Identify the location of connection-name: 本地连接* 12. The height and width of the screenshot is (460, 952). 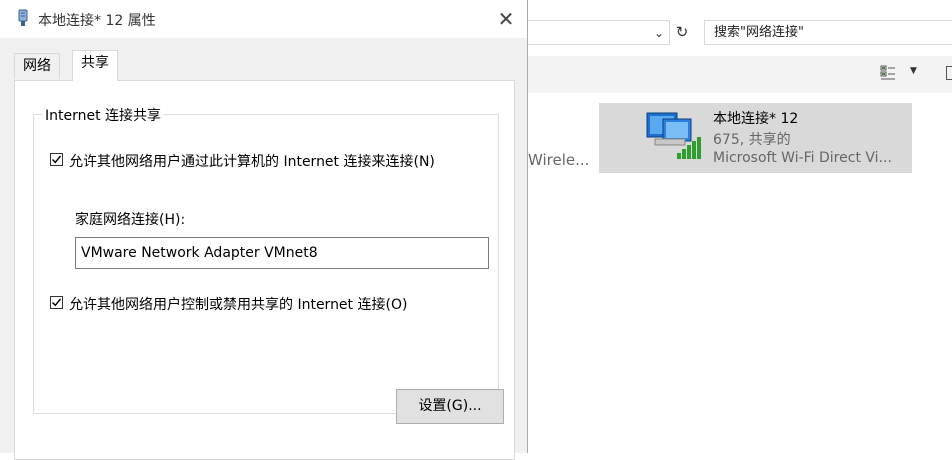
(756, 119).